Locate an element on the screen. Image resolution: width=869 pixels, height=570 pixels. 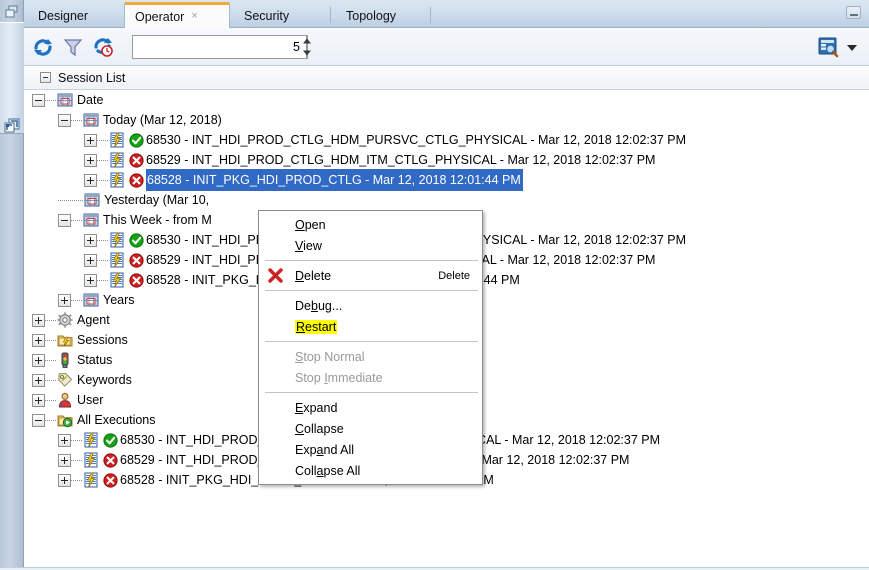
menu-item-view: View is located at coordinates (370, 245).